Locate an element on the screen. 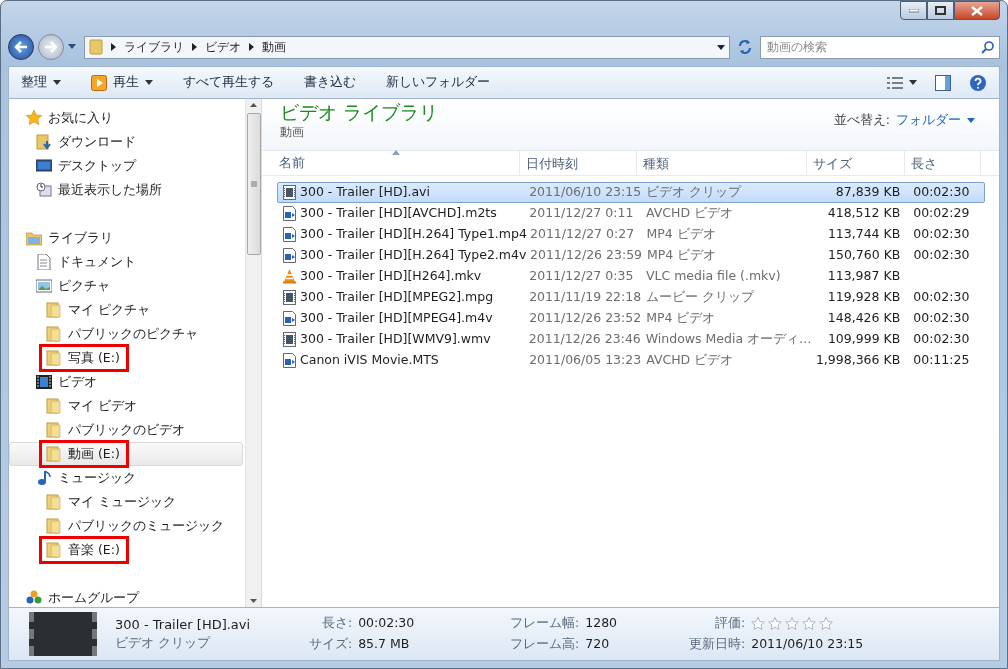 The height and width of the screenshot is (669, 1008). file-name: 300 - Trailer [HD][WMV9].wmv is located at coordinates (395, 339).